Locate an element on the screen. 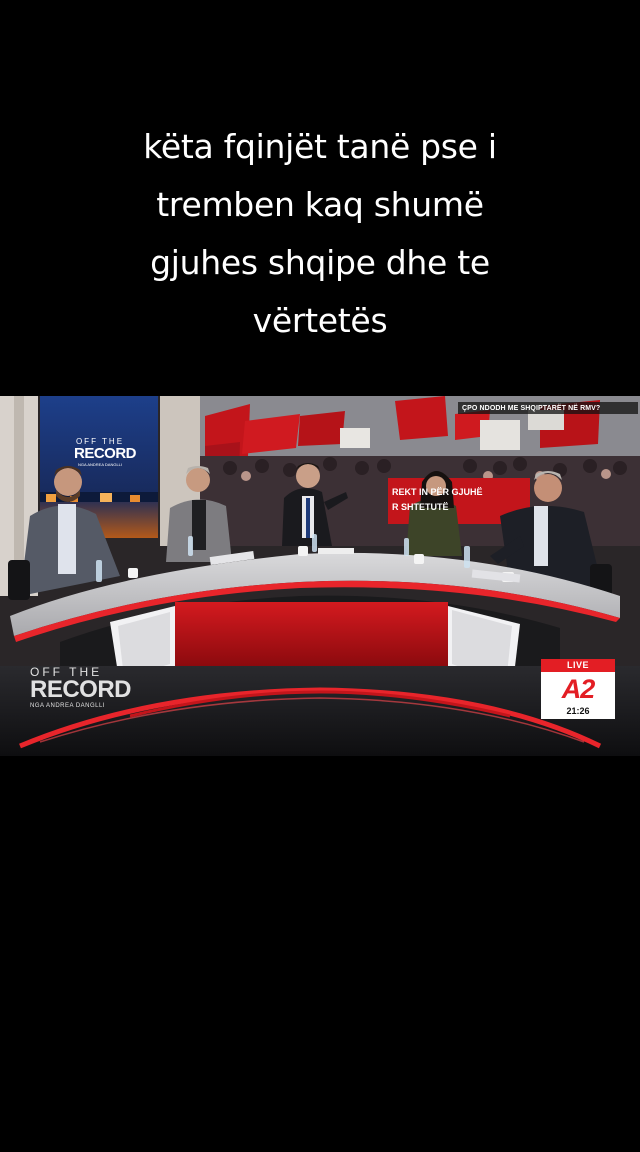  broadcast-clock: 21:26 is located at coordinates (578, 711).